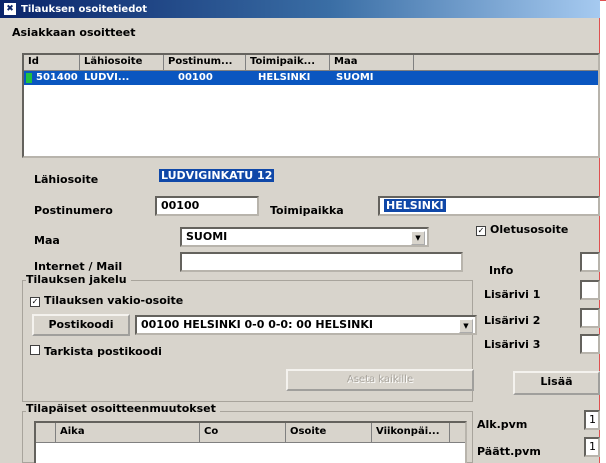 The height and width of the screenshot is (463, 606). What do you see at coordinates (592, 447) in the screenshot?
I see `end-date-field: 1` at bounding box center [592, 447].